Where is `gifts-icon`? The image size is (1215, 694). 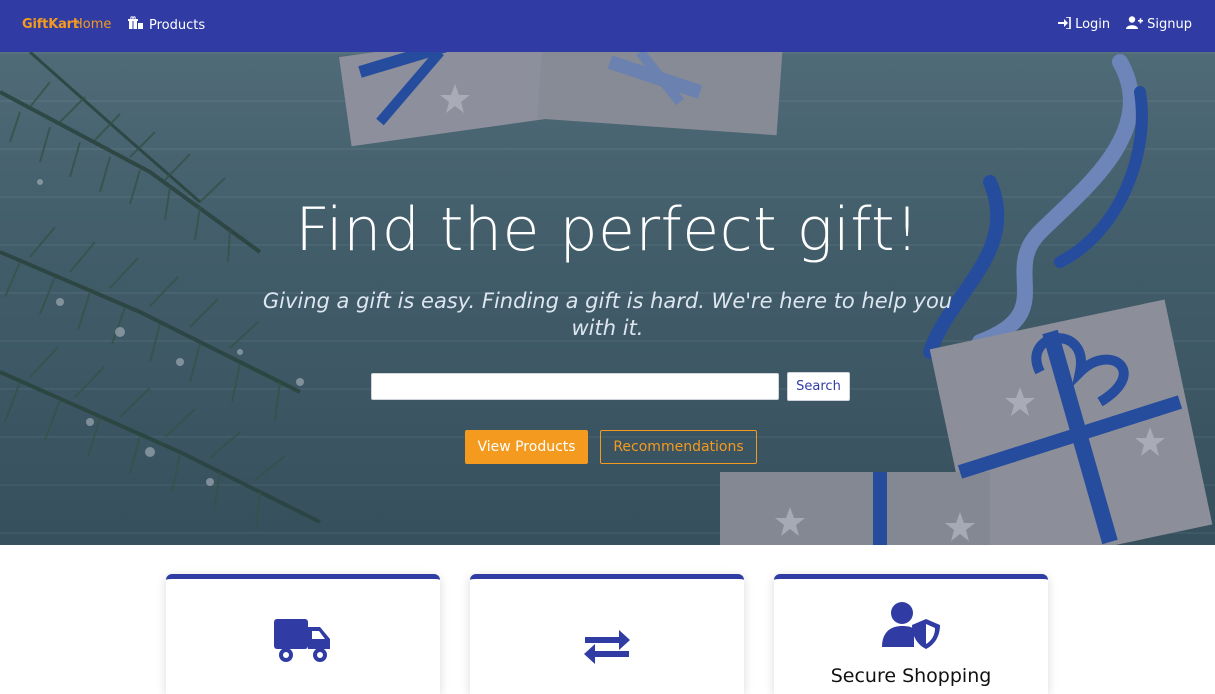
gifts-icon is located at coordinates (136, 25).